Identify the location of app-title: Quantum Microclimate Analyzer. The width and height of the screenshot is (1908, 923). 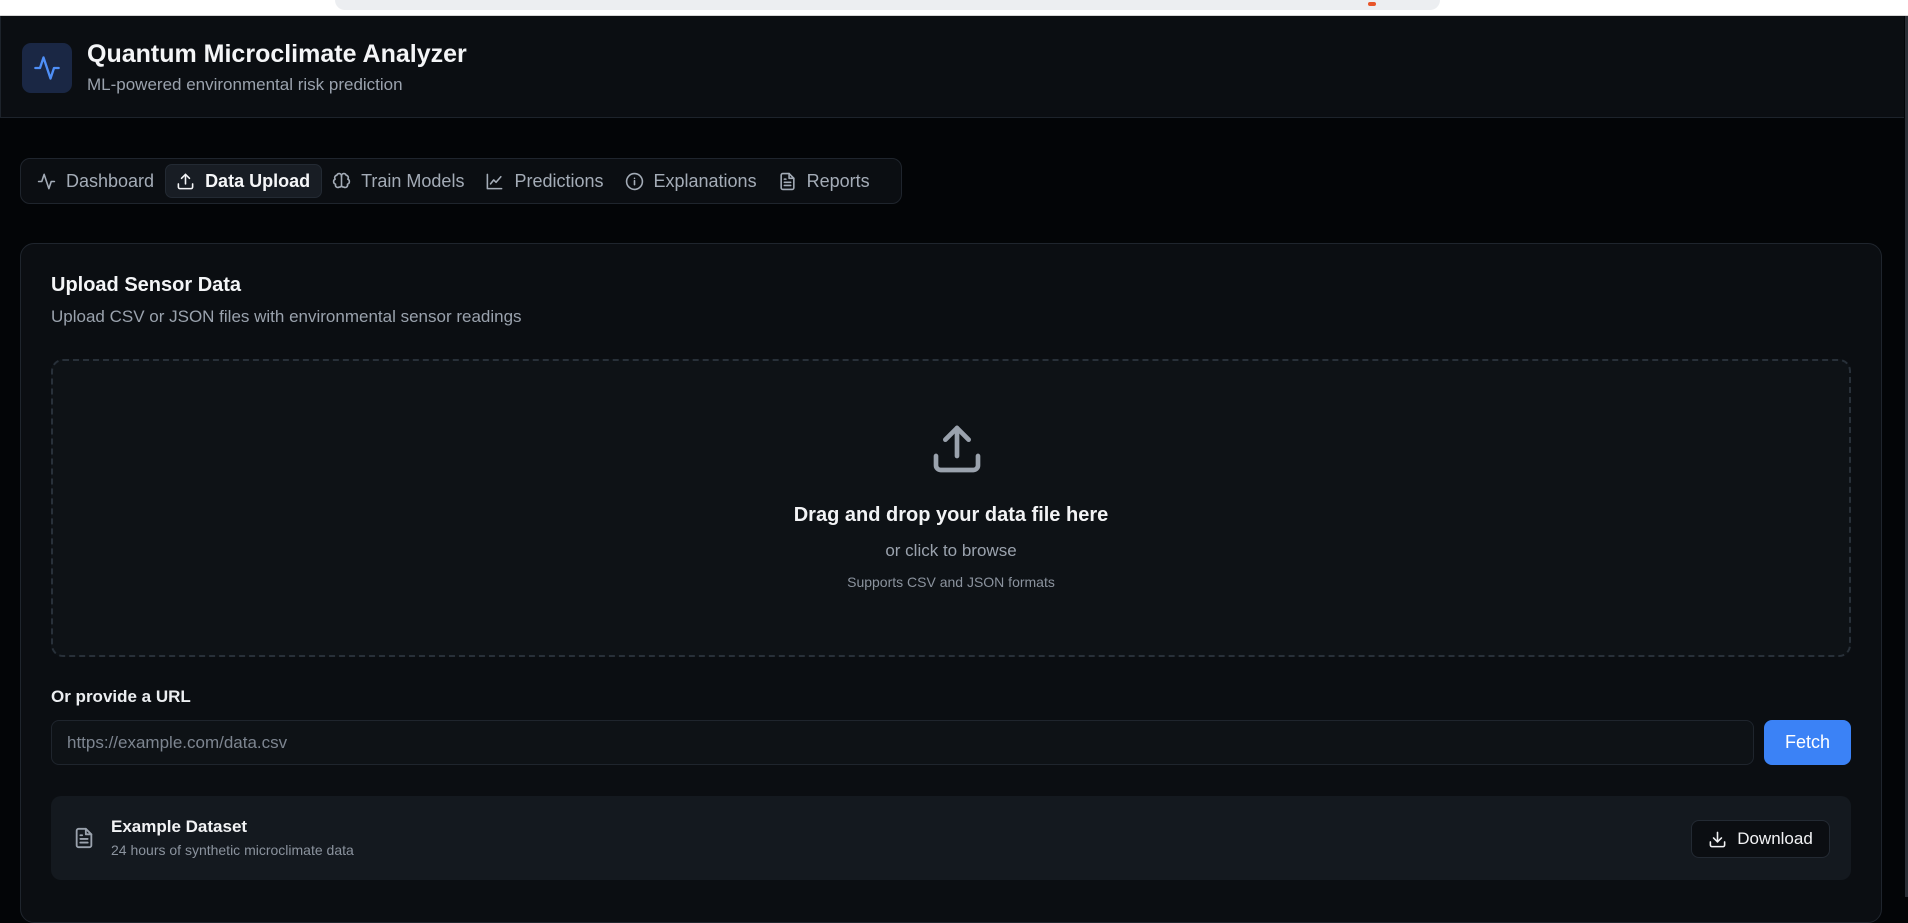
(277, 54).